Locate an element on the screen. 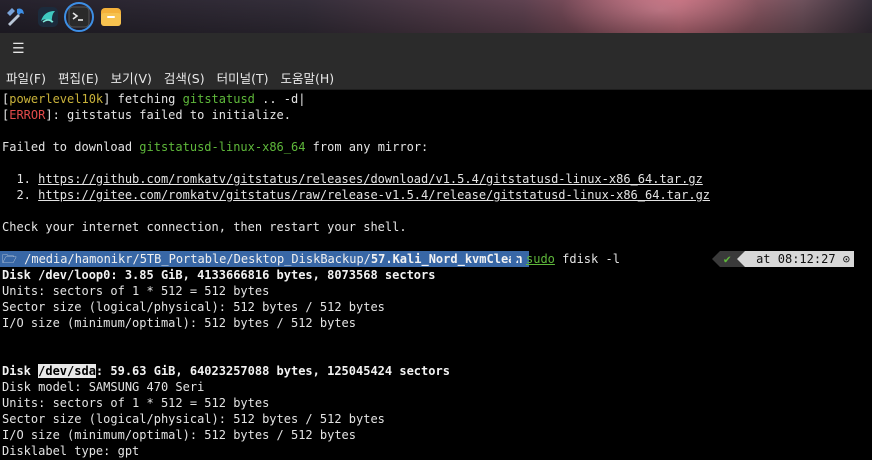 Image resolution: width=872 pixels, height=460 pixels. output-line: Disklabel type: gpt is located at coordinates (71, 451).